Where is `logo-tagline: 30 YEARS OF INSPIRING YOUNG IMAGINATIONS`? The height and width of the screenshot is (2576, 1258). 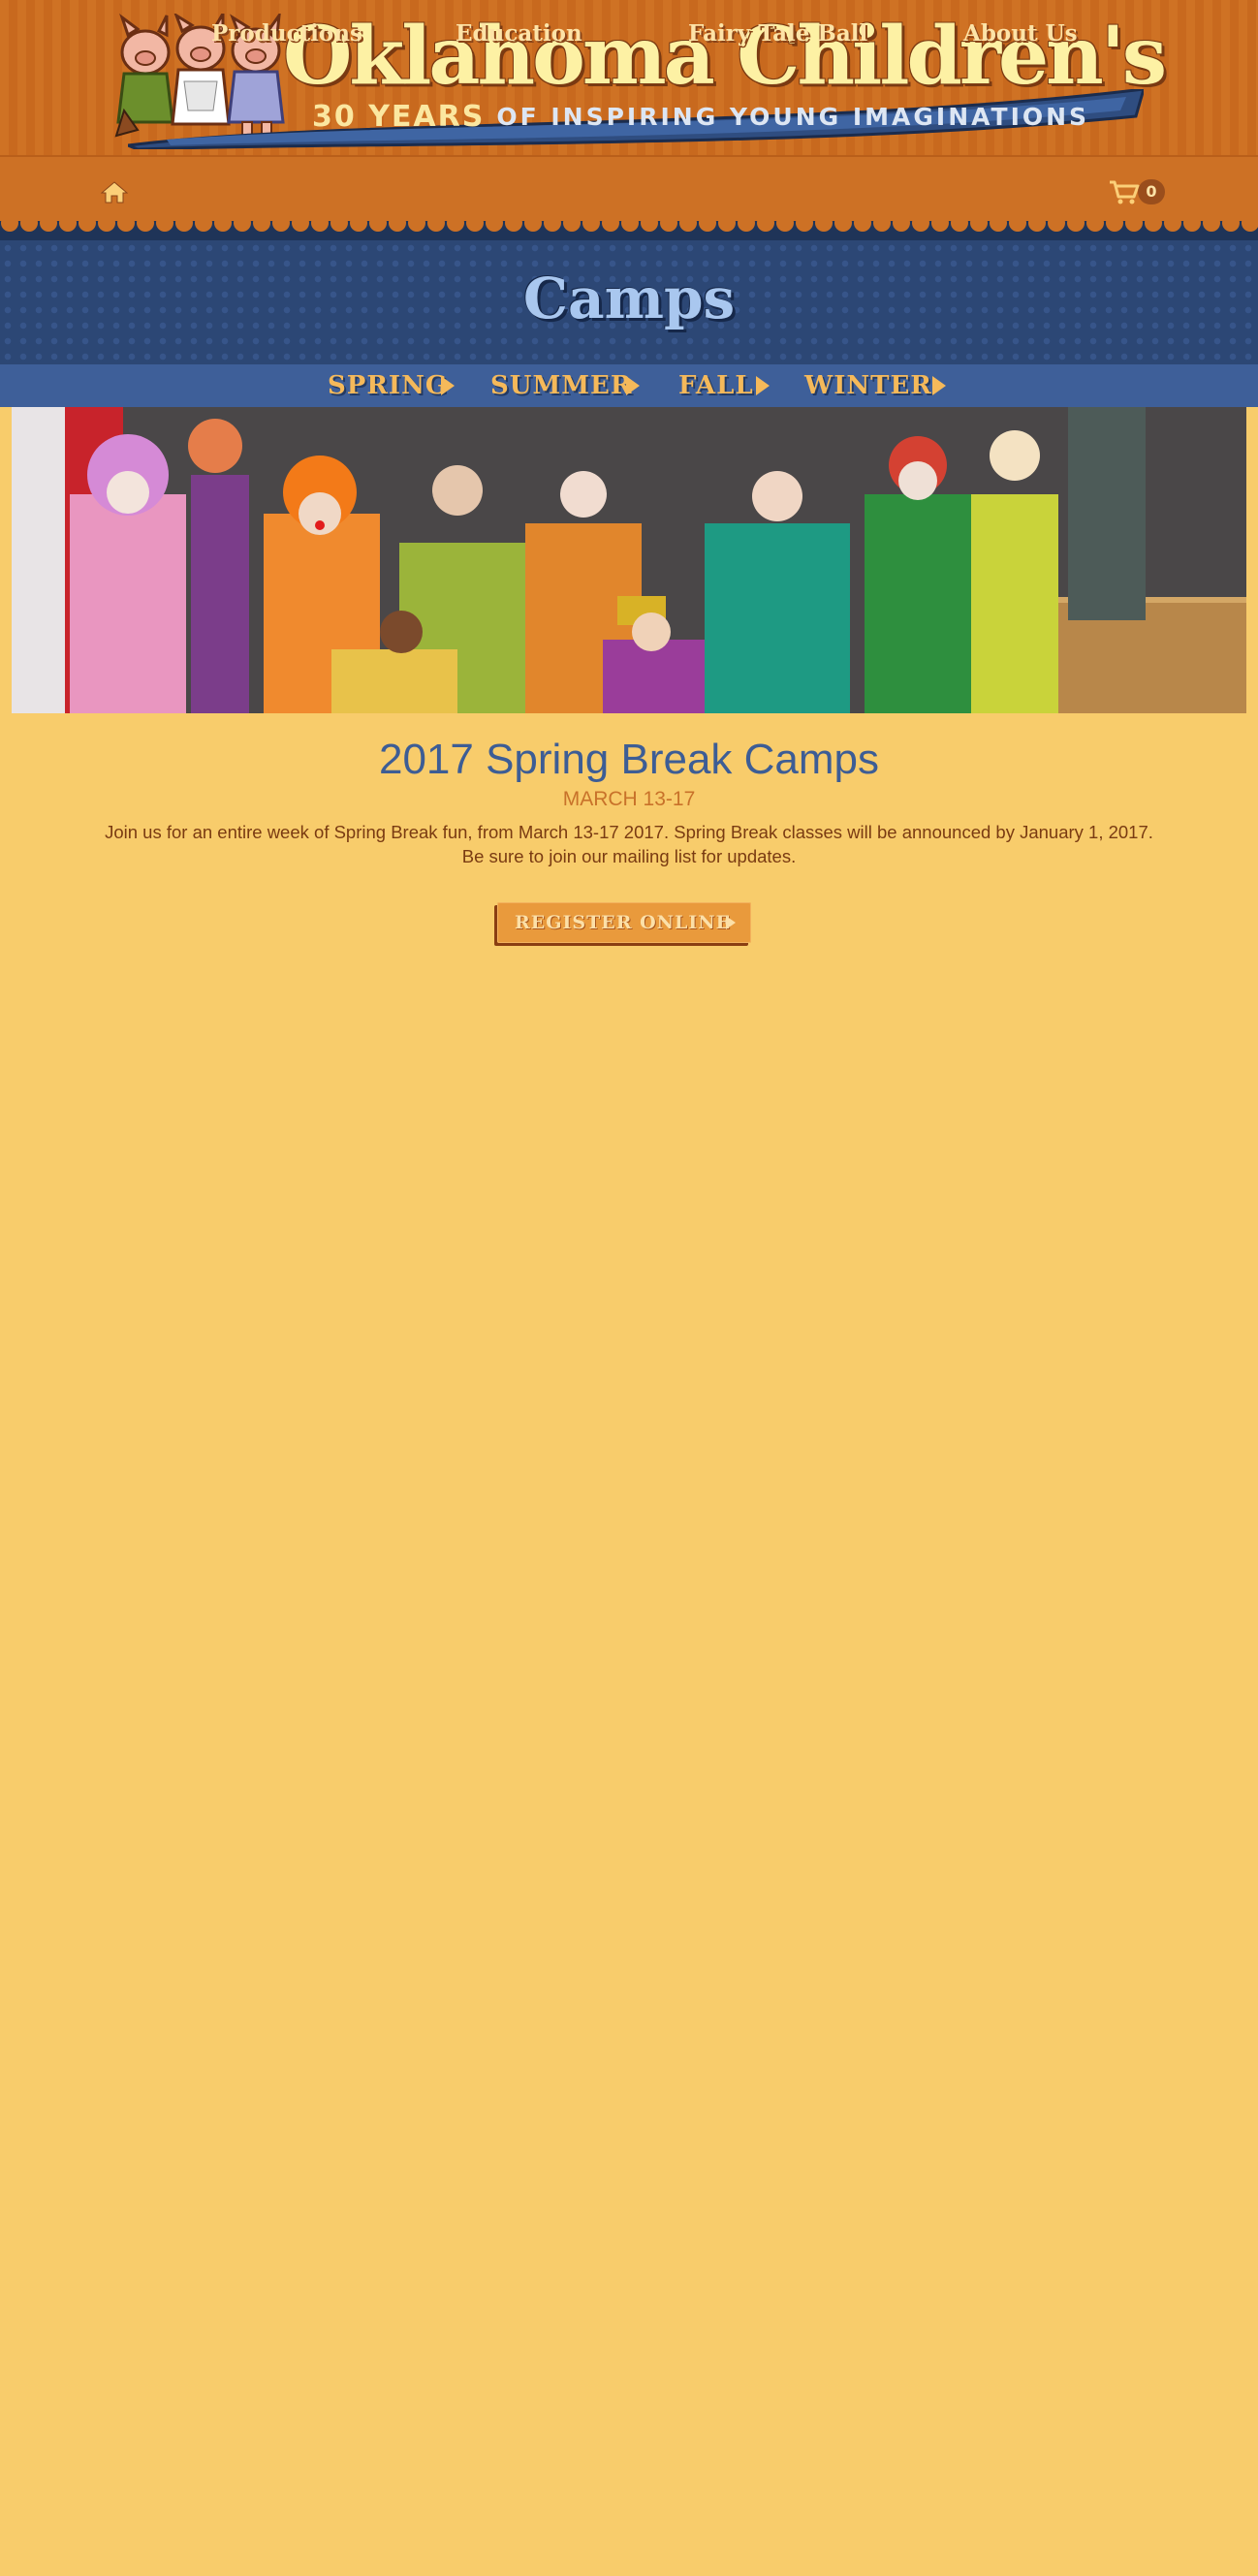
logo-tagline: 30 YEARS OF INSPIRING YOUNG IMAGINATIONS is located at coordinates (699, 116).